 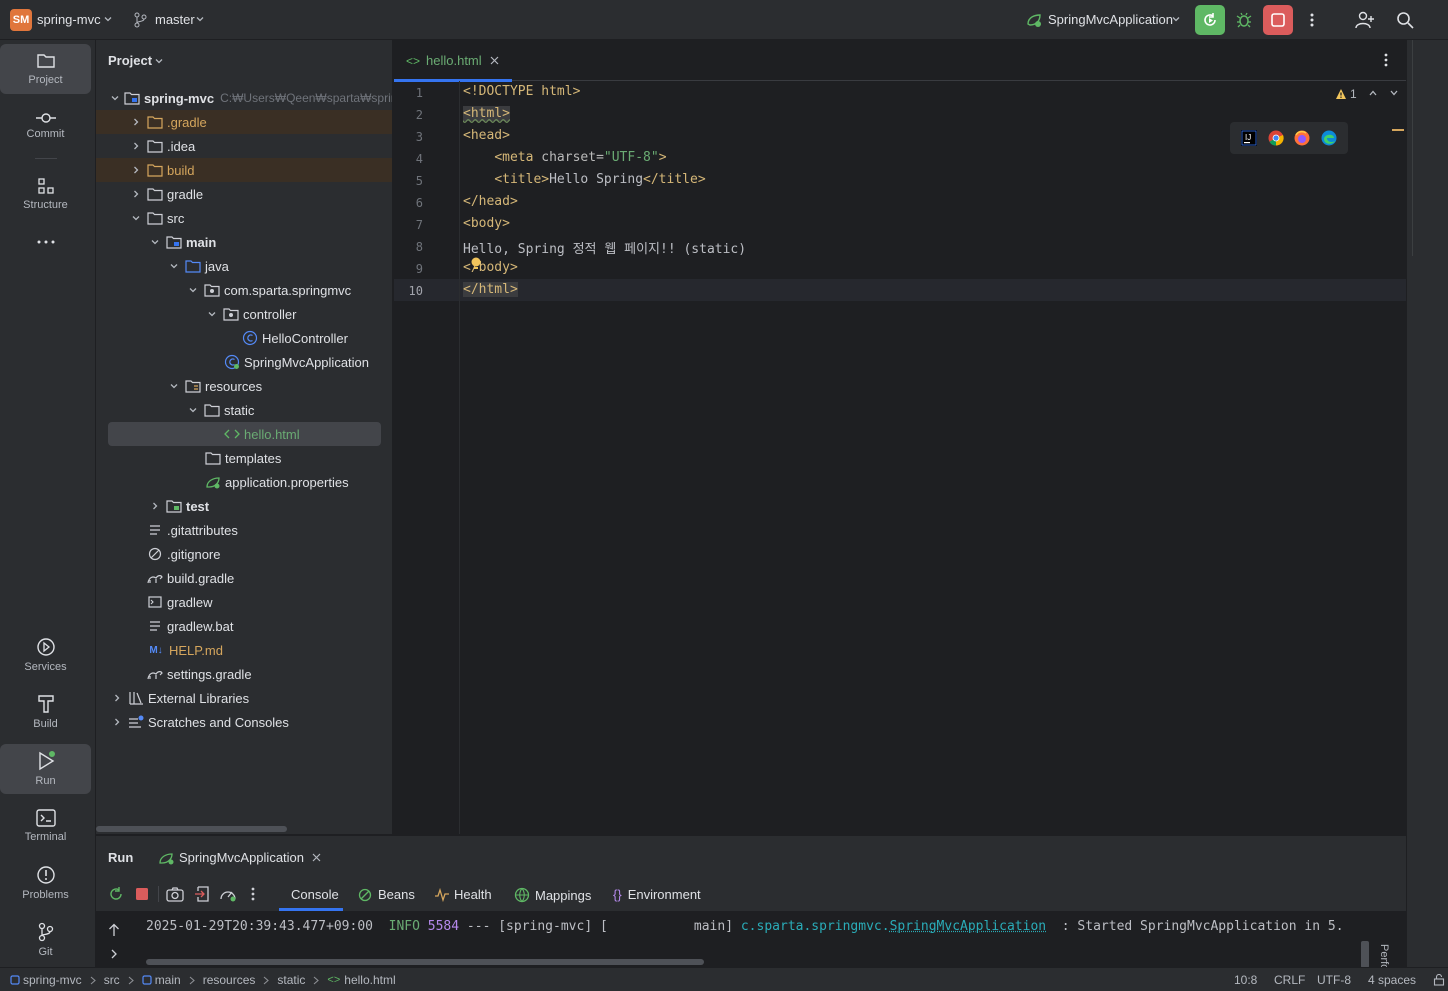 What do you see at coordinates (142, 894) in the screenshot?
I see `stop-icon` at bounding box center [142, 894].